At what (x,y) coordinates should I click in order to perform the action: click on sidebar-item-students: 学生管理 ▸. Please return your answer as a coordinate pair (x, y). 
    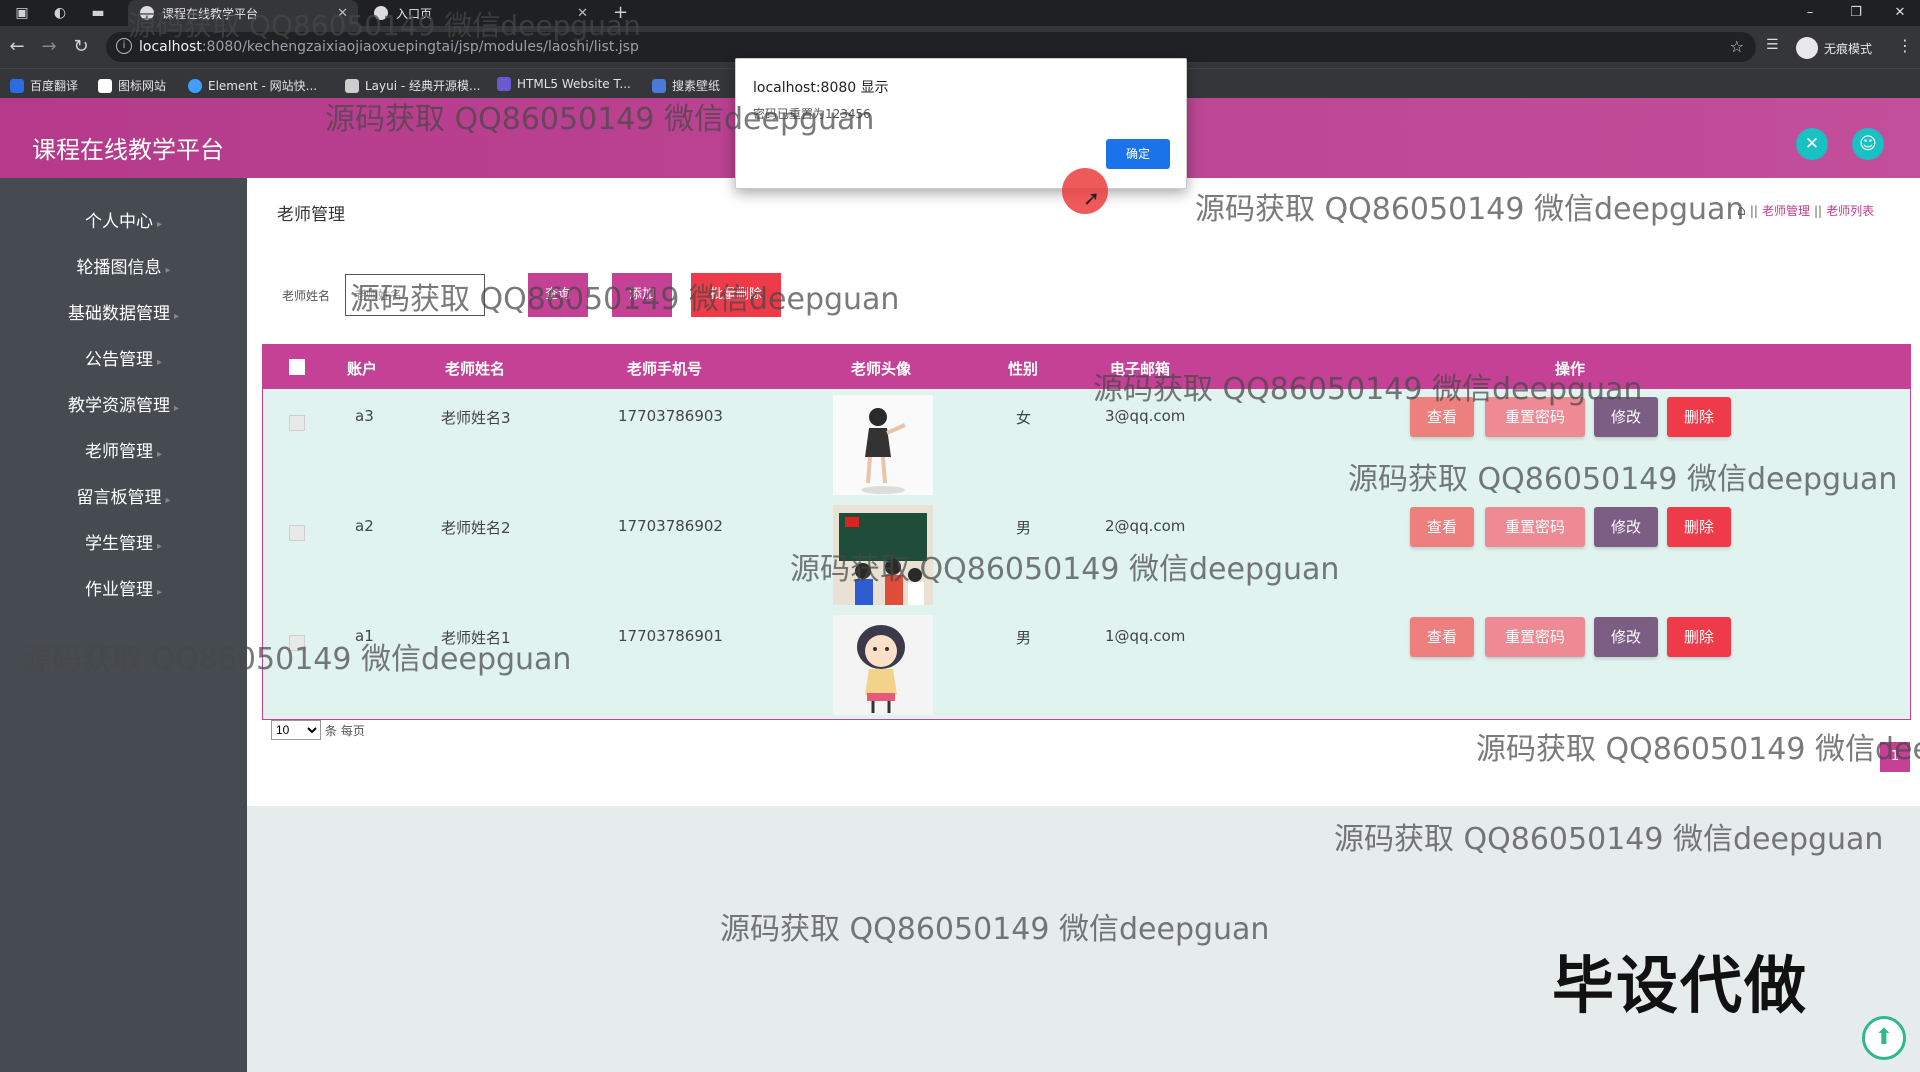
    Looking at the image, I should click on (123, 544).